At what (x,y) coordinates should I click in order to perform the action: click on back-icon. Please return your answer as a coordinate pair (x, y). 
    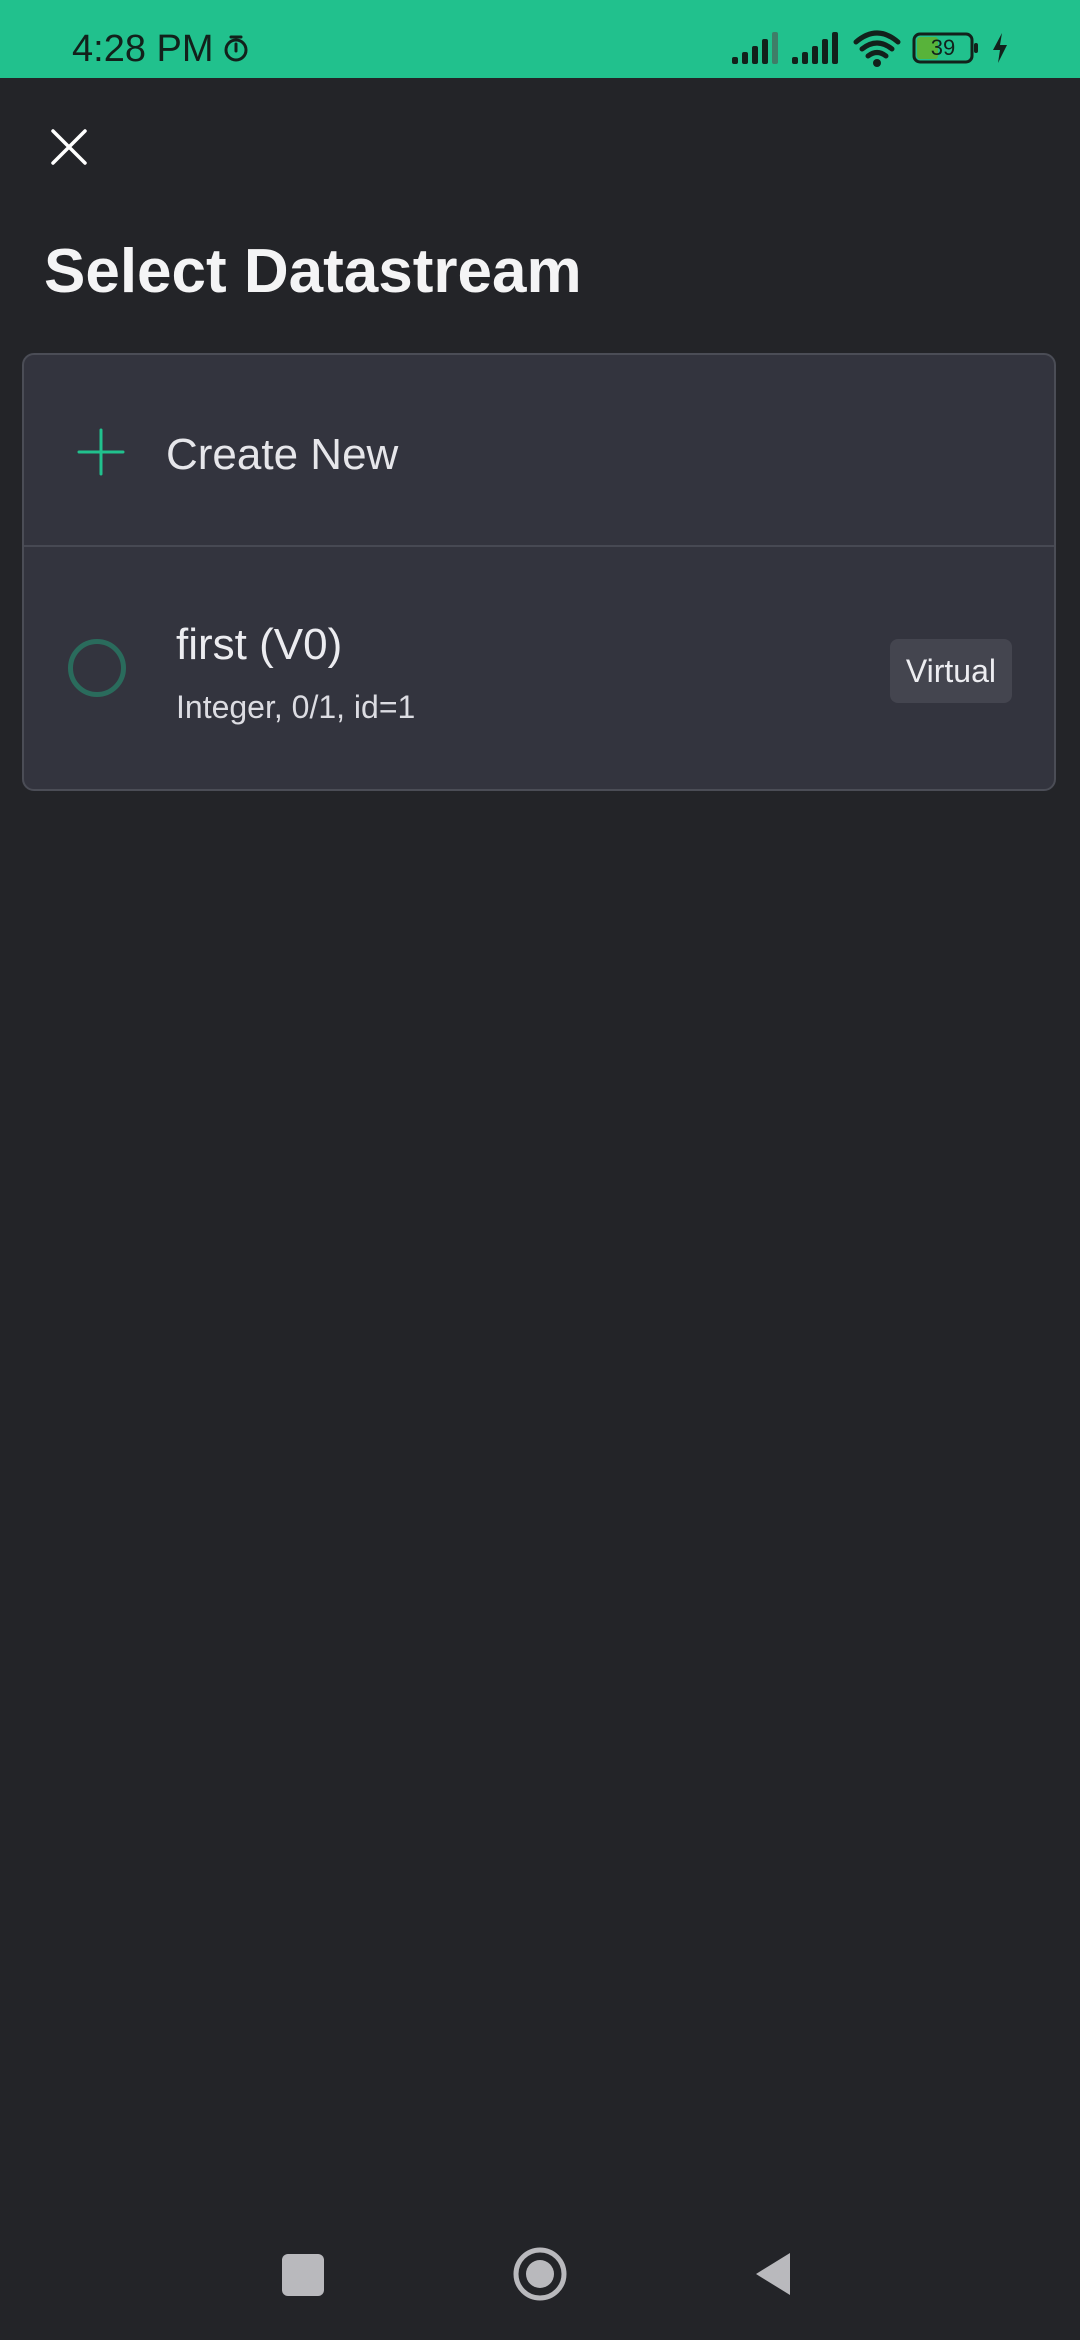
    Looking at the image, I should click on (773, 2274).